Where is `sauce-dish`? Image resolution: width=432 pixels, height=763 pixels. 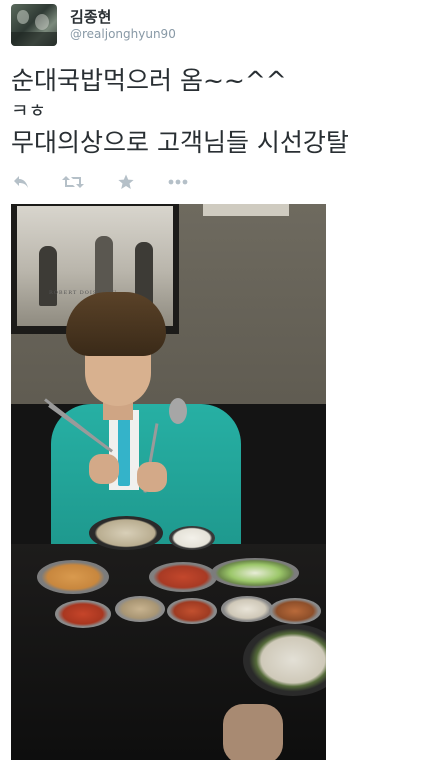 sauce-dish is located at coordinates (83, 614).